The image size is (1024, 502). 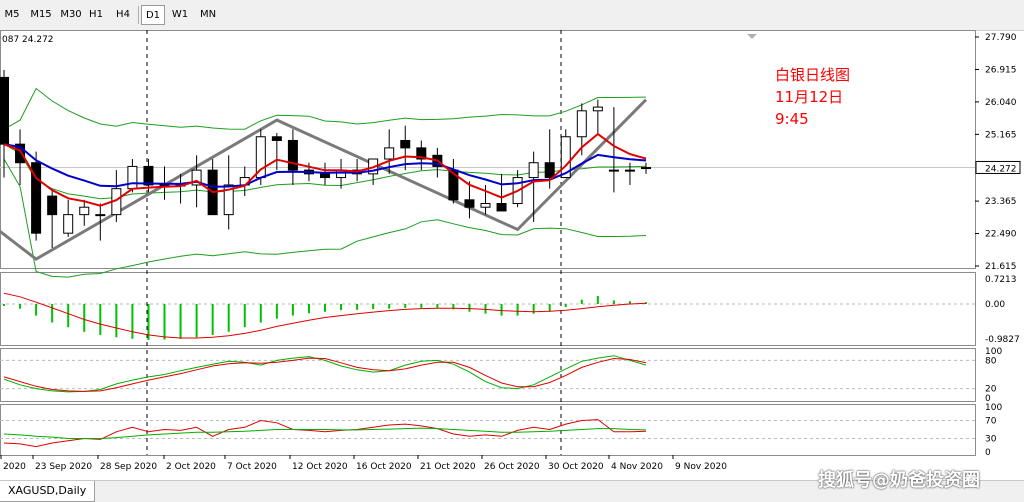 What do you see at coordinates (512, 467) in the screenshot?
I see `date-axis-label: 26 Oct 2020` at bounding box center [512, 467].